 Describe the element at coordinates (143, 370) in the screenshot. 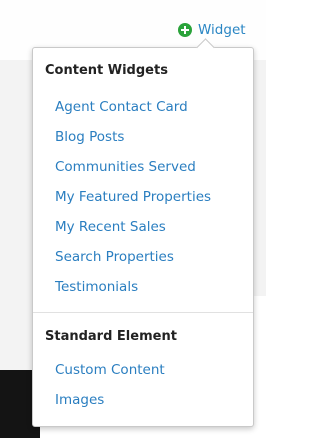

I see `menu-item-custom-content: Custom Content` at that location.